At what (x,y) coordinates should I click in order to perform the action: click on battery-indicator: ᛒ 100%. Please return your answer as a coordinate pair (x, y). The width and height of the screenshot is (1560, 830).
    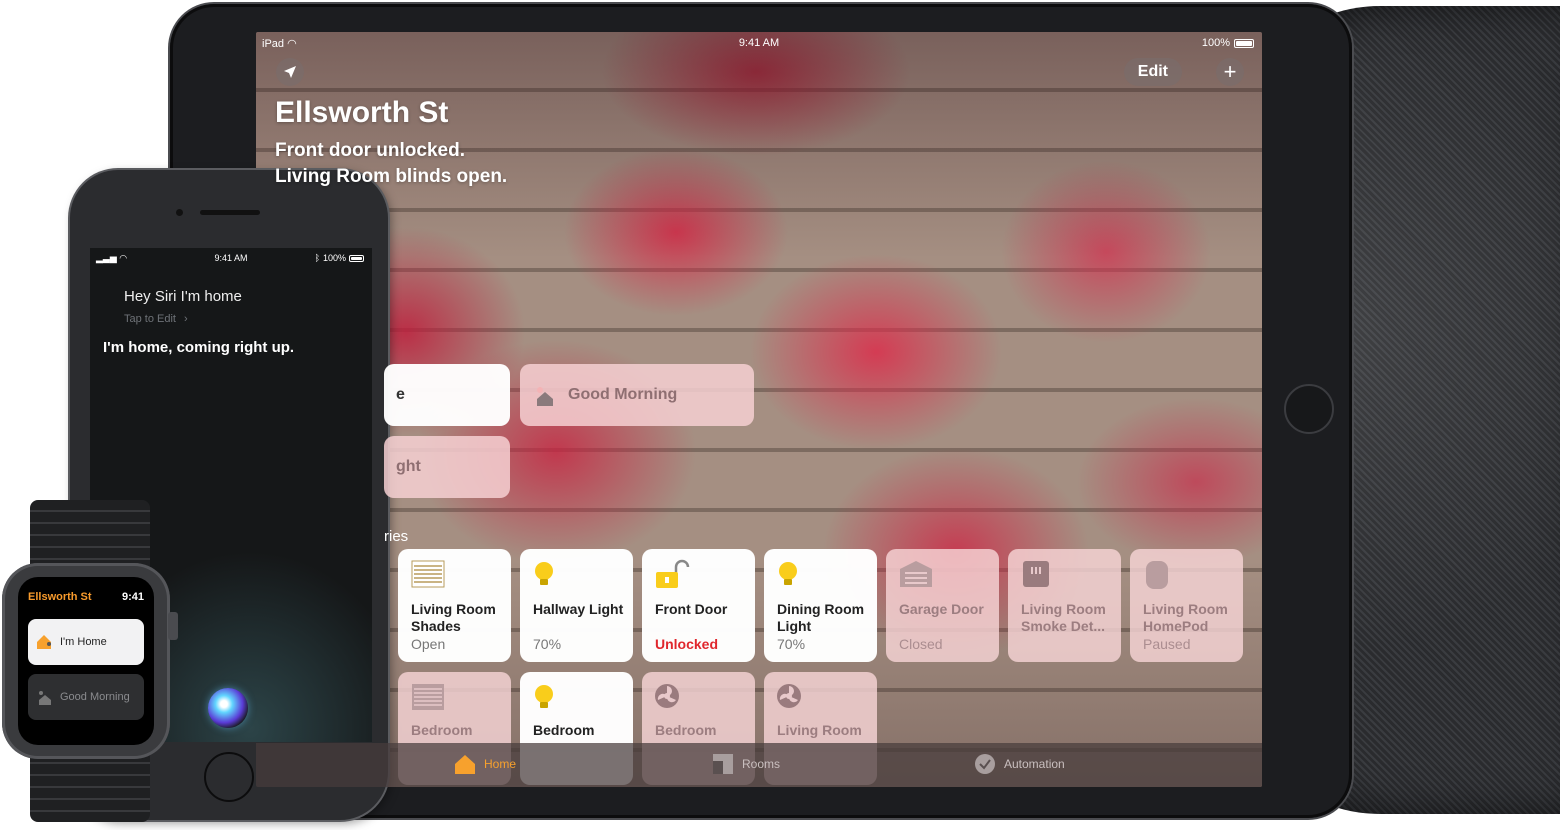
    Looking at the image, I should click on (339, 258).